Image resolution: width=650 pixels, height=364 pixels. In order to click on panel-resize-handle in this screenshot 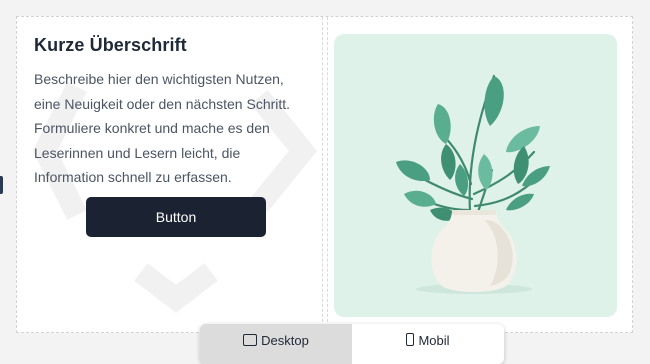, I will do `click(1, 185)`.